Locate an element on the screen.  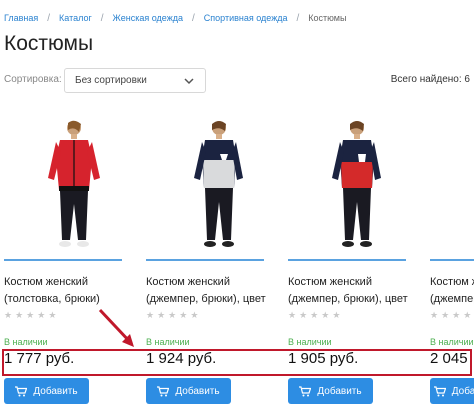
breadcrumb-womens-clothing: Женская одежда is located at coordinates (148, 18).